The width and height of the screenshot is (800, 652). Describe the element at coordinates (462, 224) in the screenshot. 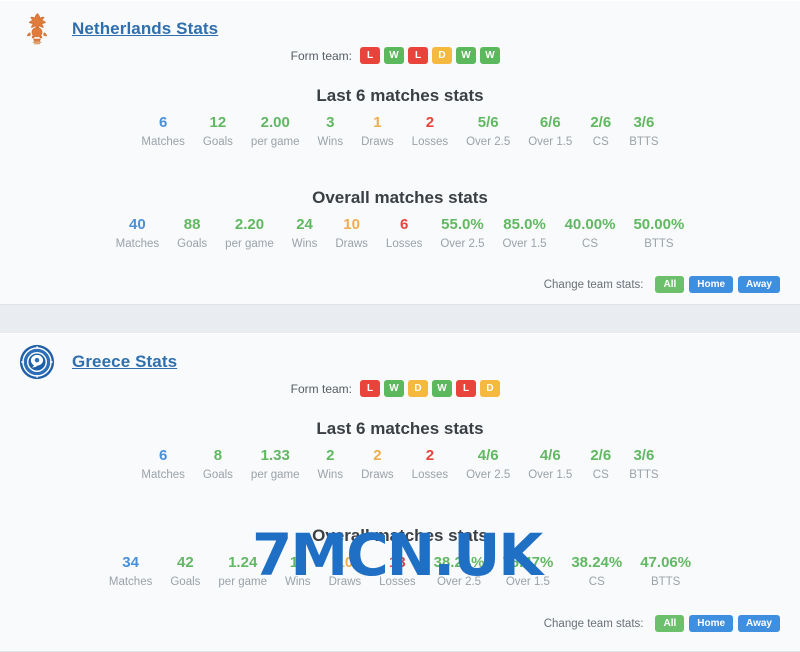

I see `stat-value: 55.0%` at that location.